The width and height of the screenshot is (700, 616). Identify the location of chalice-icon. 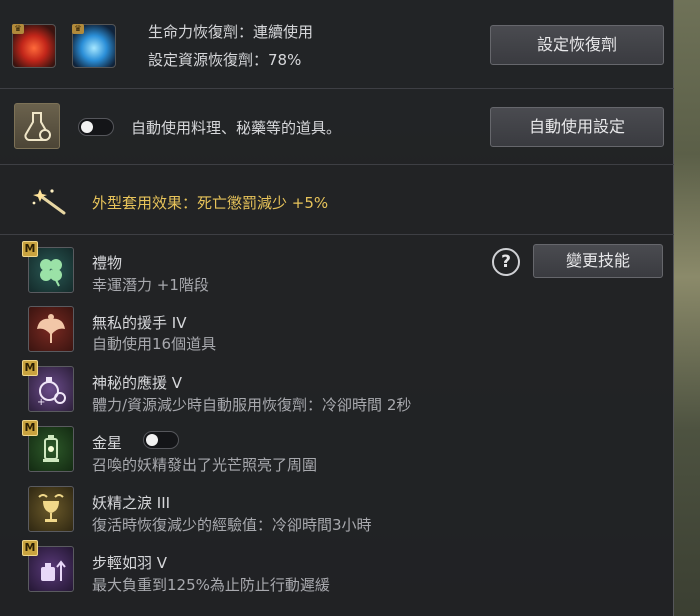
(51, 508).